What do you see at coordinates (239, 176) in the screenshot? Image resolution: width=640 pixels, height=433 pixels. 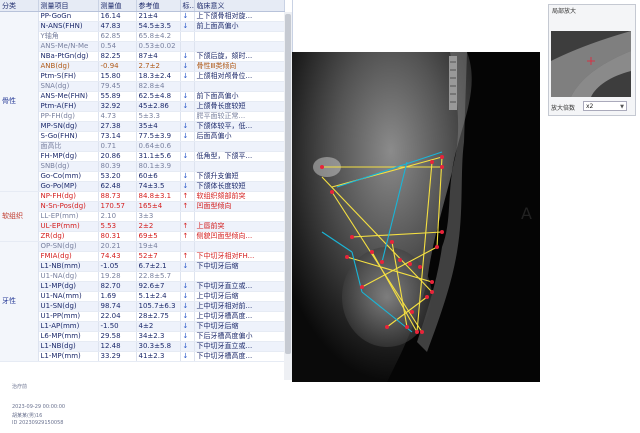 I see `meaning-cell: 下颌升支偏短` at bounding box center [239, 176].